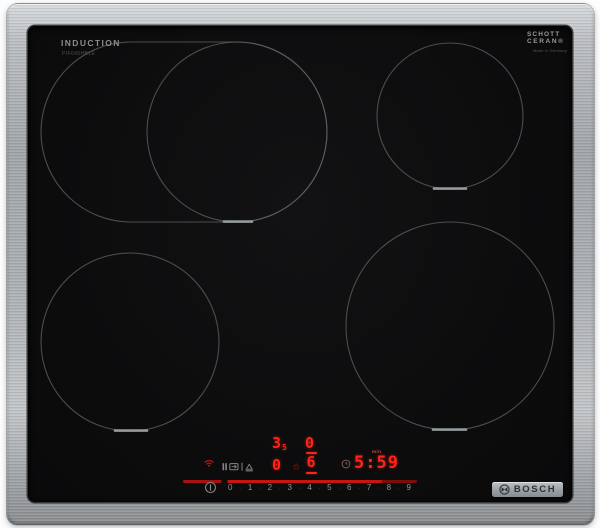 This screenshot has width=600, height=528. What do you see at coordinates (130, 342) in the screenshot?
I see `zone-front-left-circle` at bounding box center [130, 342].